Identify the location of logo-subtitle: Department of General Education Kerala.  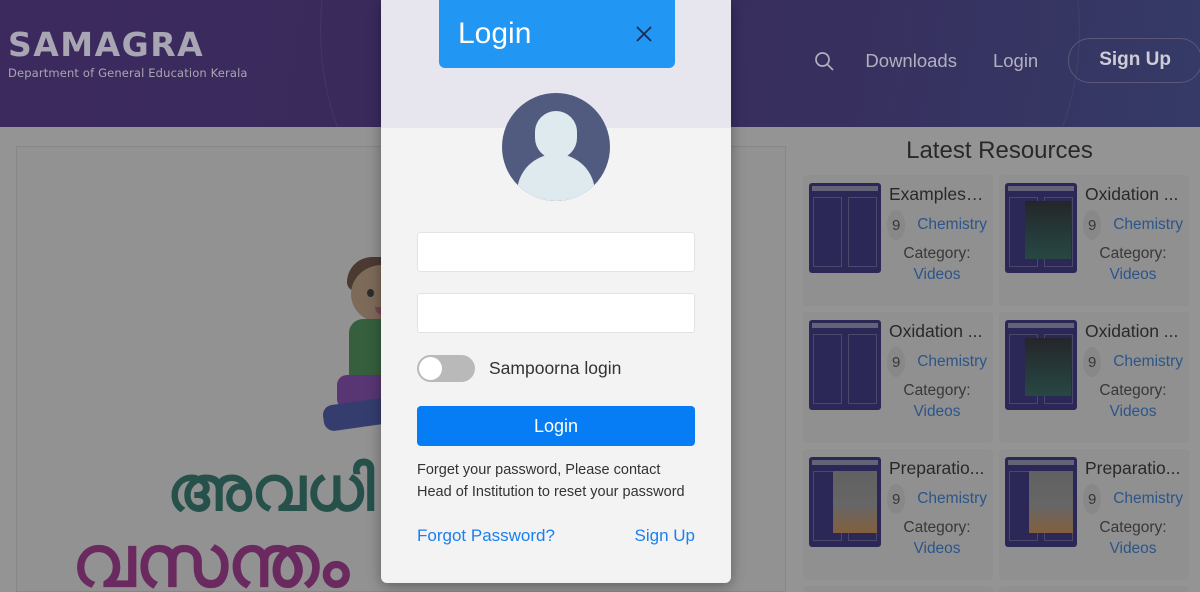
(128, 73).